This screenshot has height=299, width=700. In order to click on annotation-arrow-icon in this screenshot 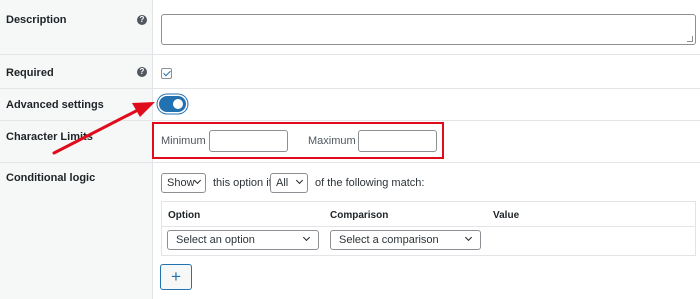, I will do `click(103, 128)`.